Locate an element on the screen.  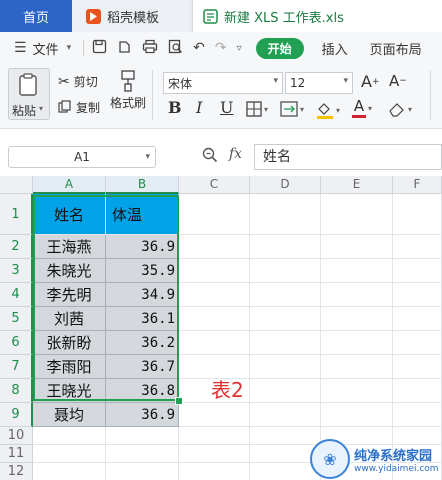
cell-c1 is located at coordinates (214, 214).